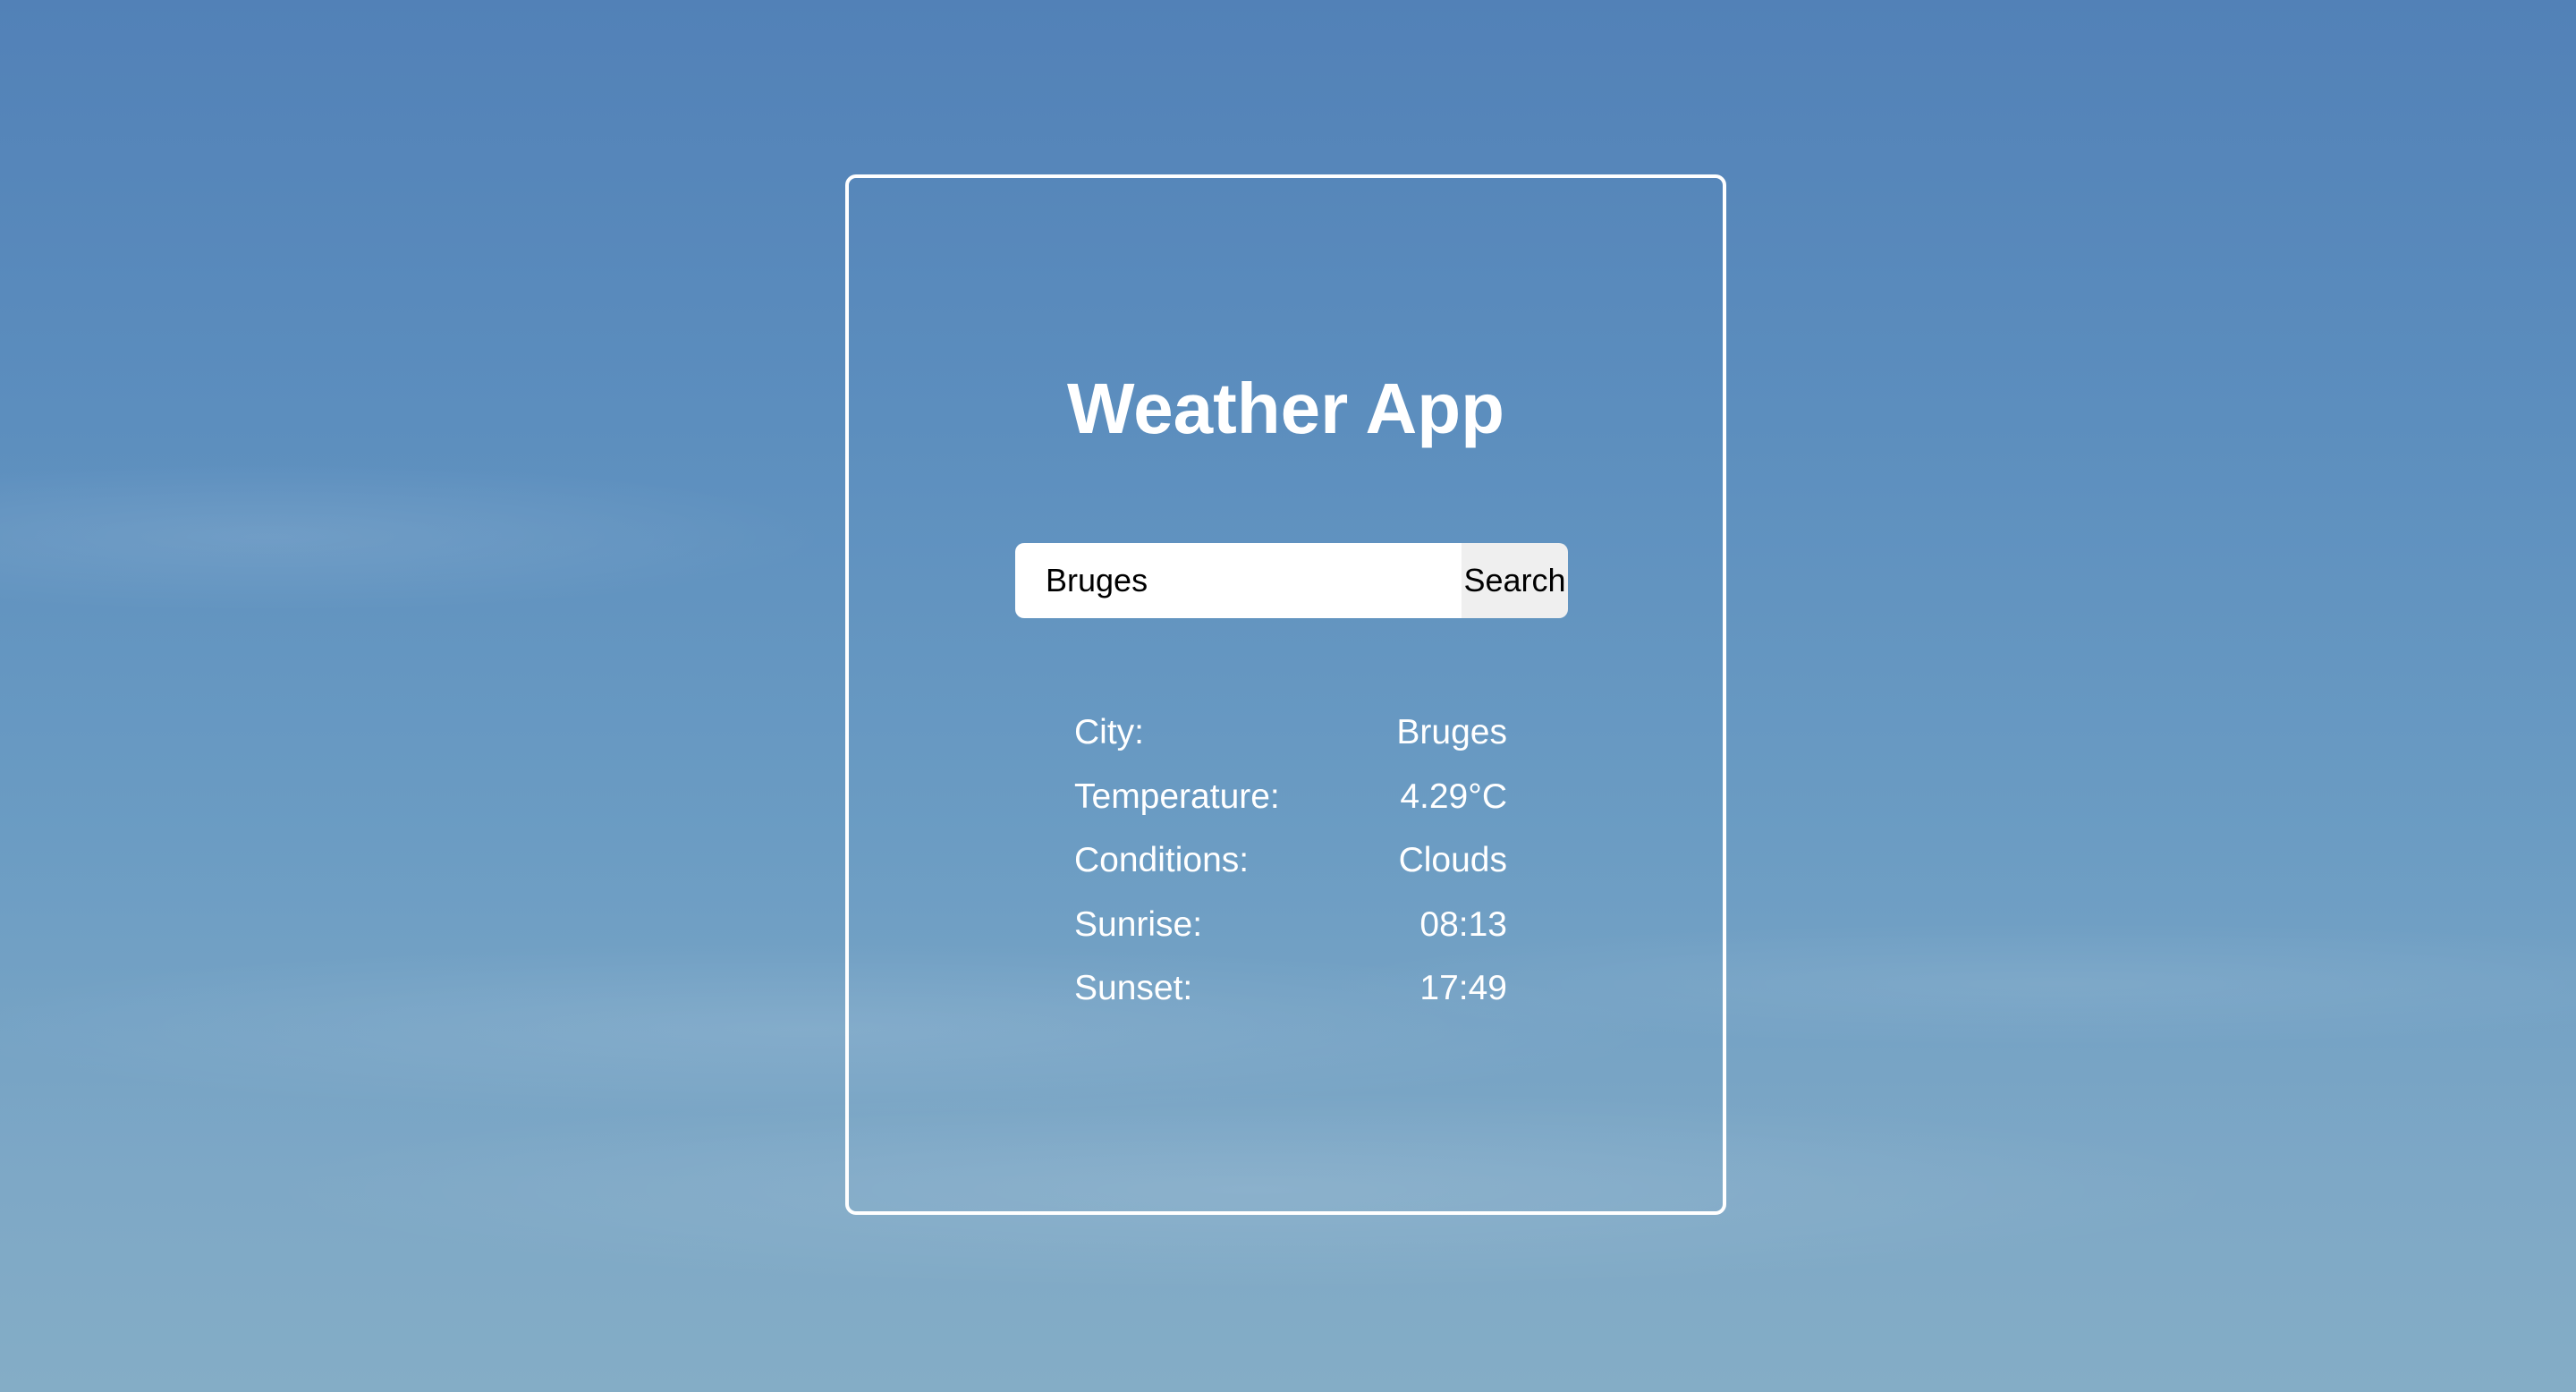 This screenshot has width=2576, height=1392. What do you see at coordinates (1177, 796) in the screenshot?
I see `temperature-label: Temperature:` at bounding box center [1177, 796].